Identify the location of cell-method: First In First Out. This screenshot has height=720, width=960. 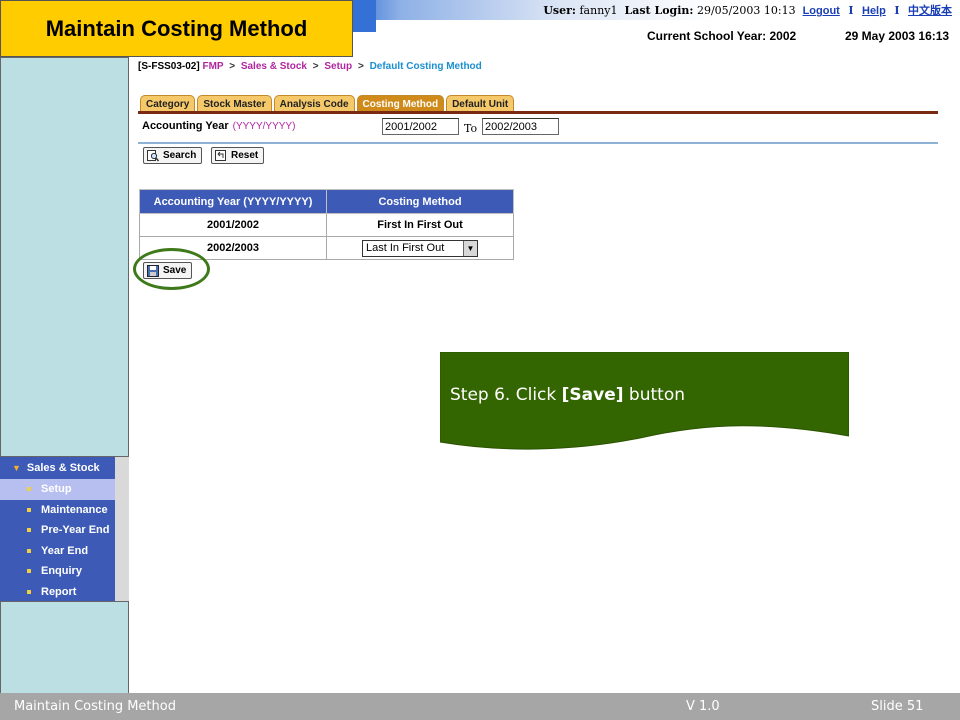
(420, 225).